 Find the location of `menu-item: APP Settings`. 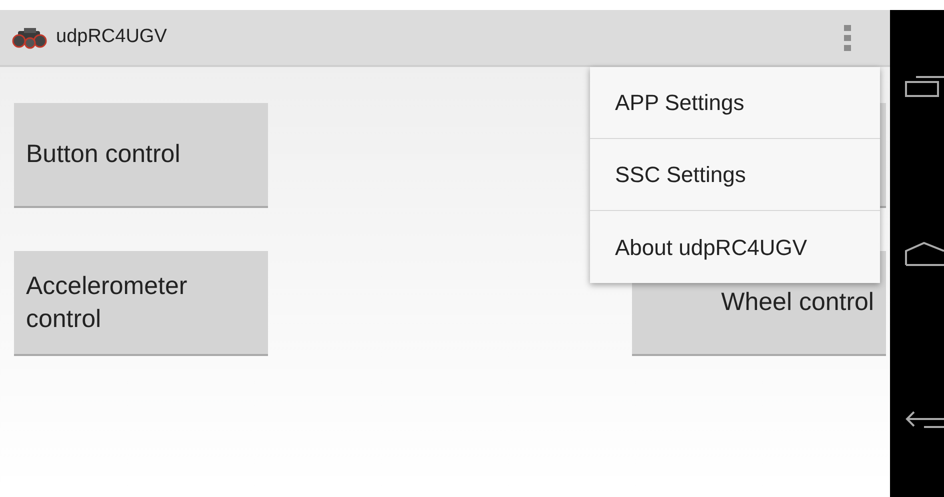

menu-item: APP Settings is located at coordinates (735, 103).